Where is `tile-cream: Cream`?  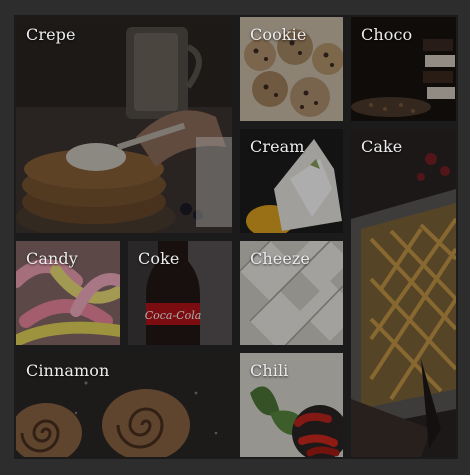
tile-cream: Cream is located at coordinates (291, 181).